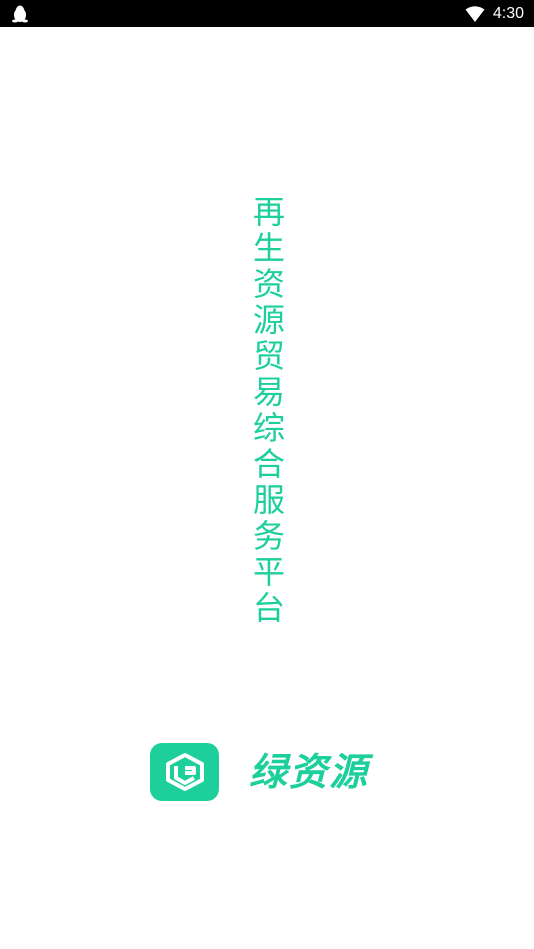 Image resolution: width=534 pixels, height=949 pixels. I want to click on qq-penguin-icon, so click(20, 14).